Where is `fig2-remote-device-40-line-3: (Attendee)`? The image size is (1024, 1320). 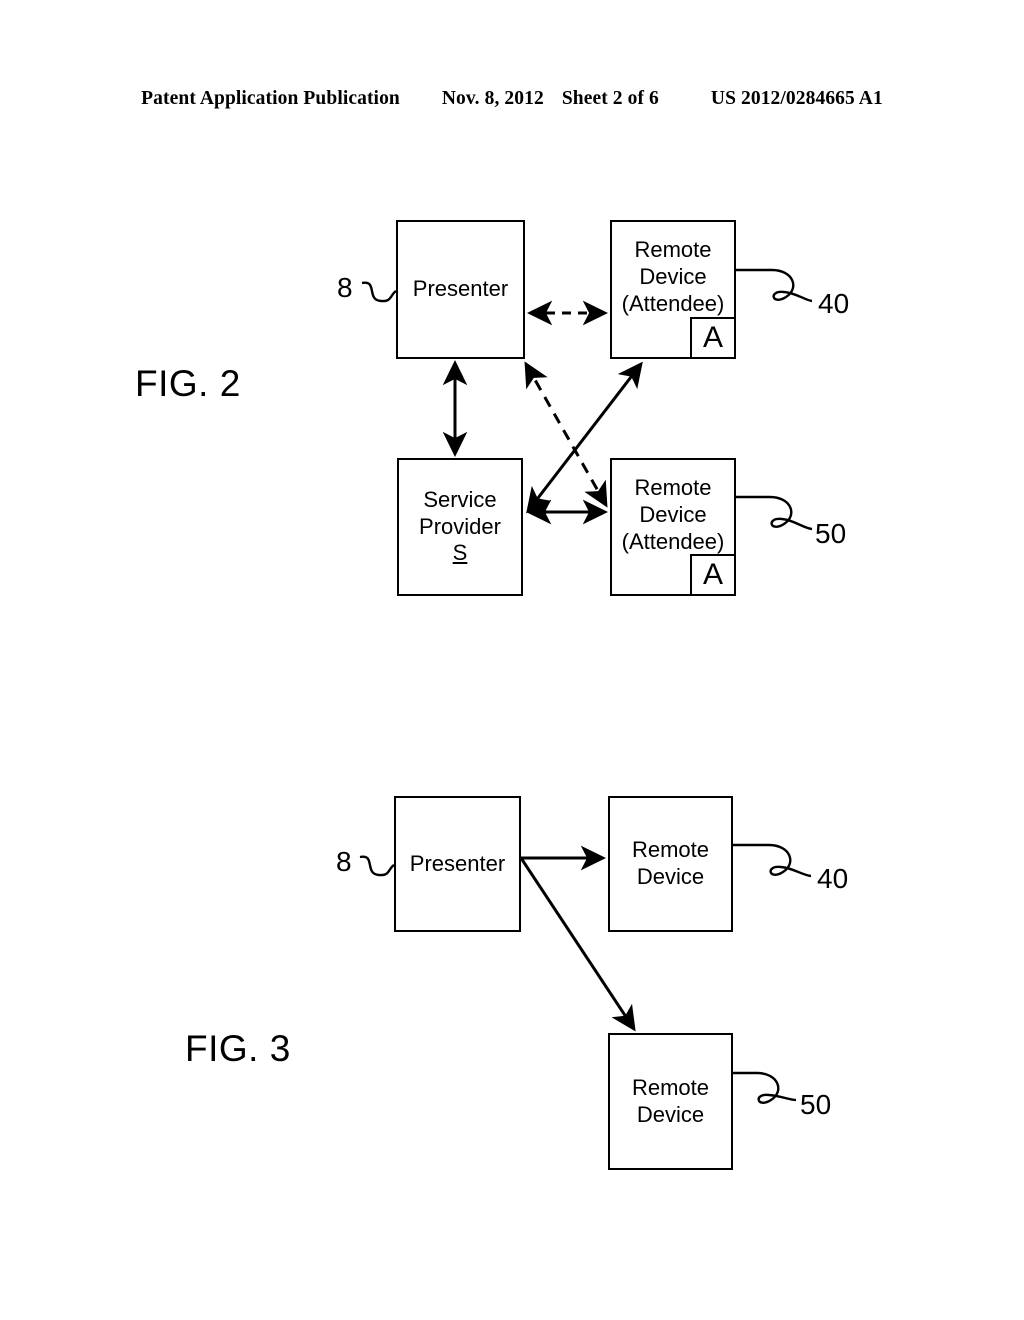
fig2-remote-device-40-line-3: (Attendee) is located at coordinates (673, 303).